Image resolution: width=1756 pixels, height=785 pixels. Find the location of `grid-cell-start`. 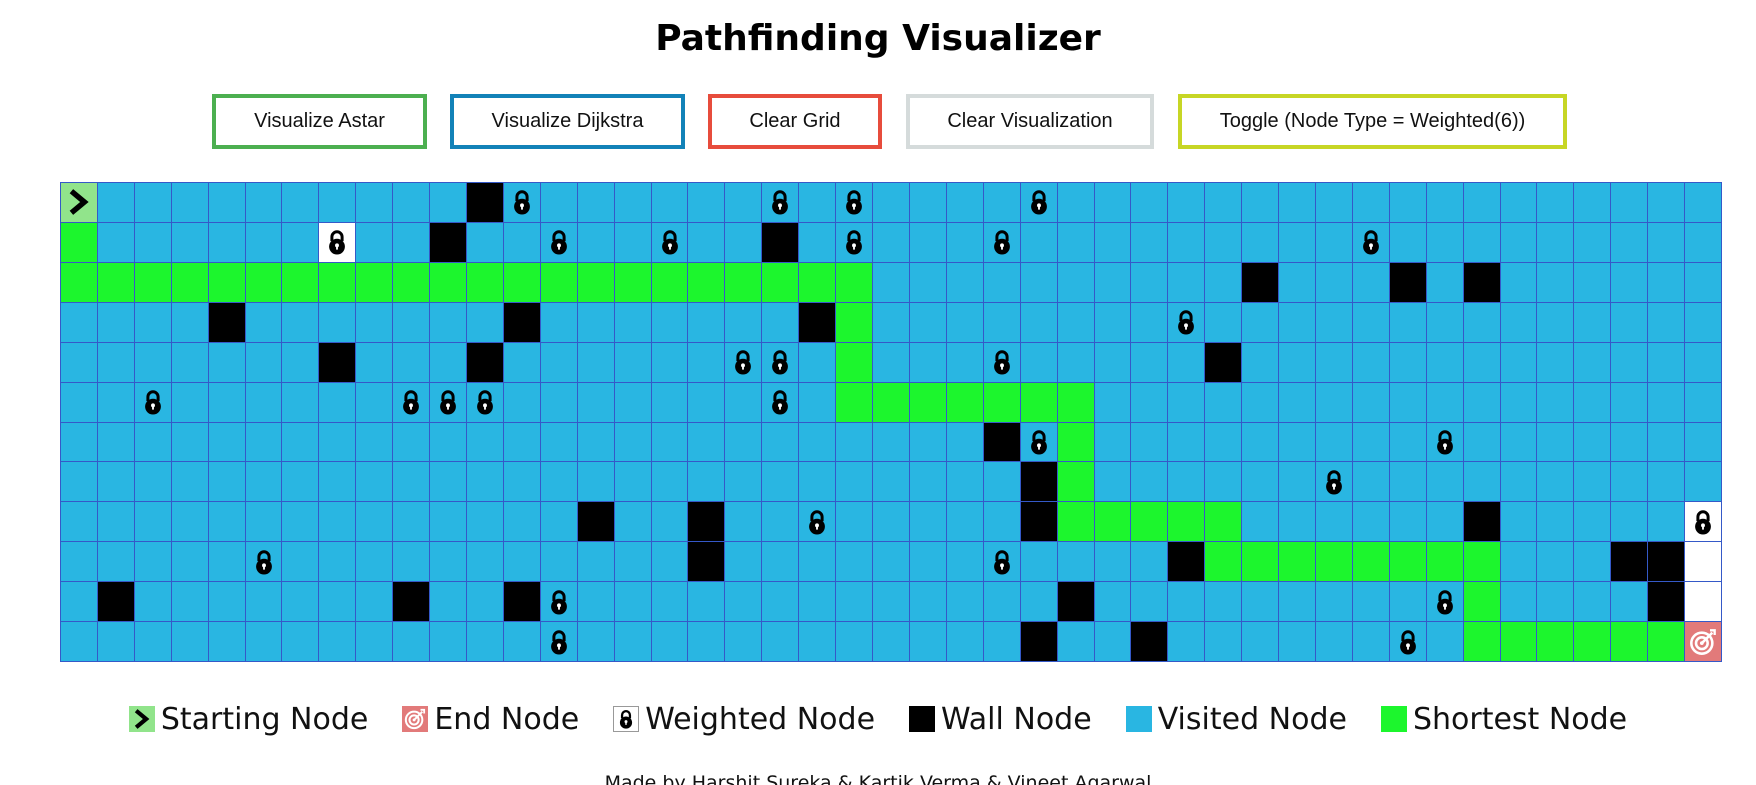

grid-cell-start is located at coordinates (79, 203).